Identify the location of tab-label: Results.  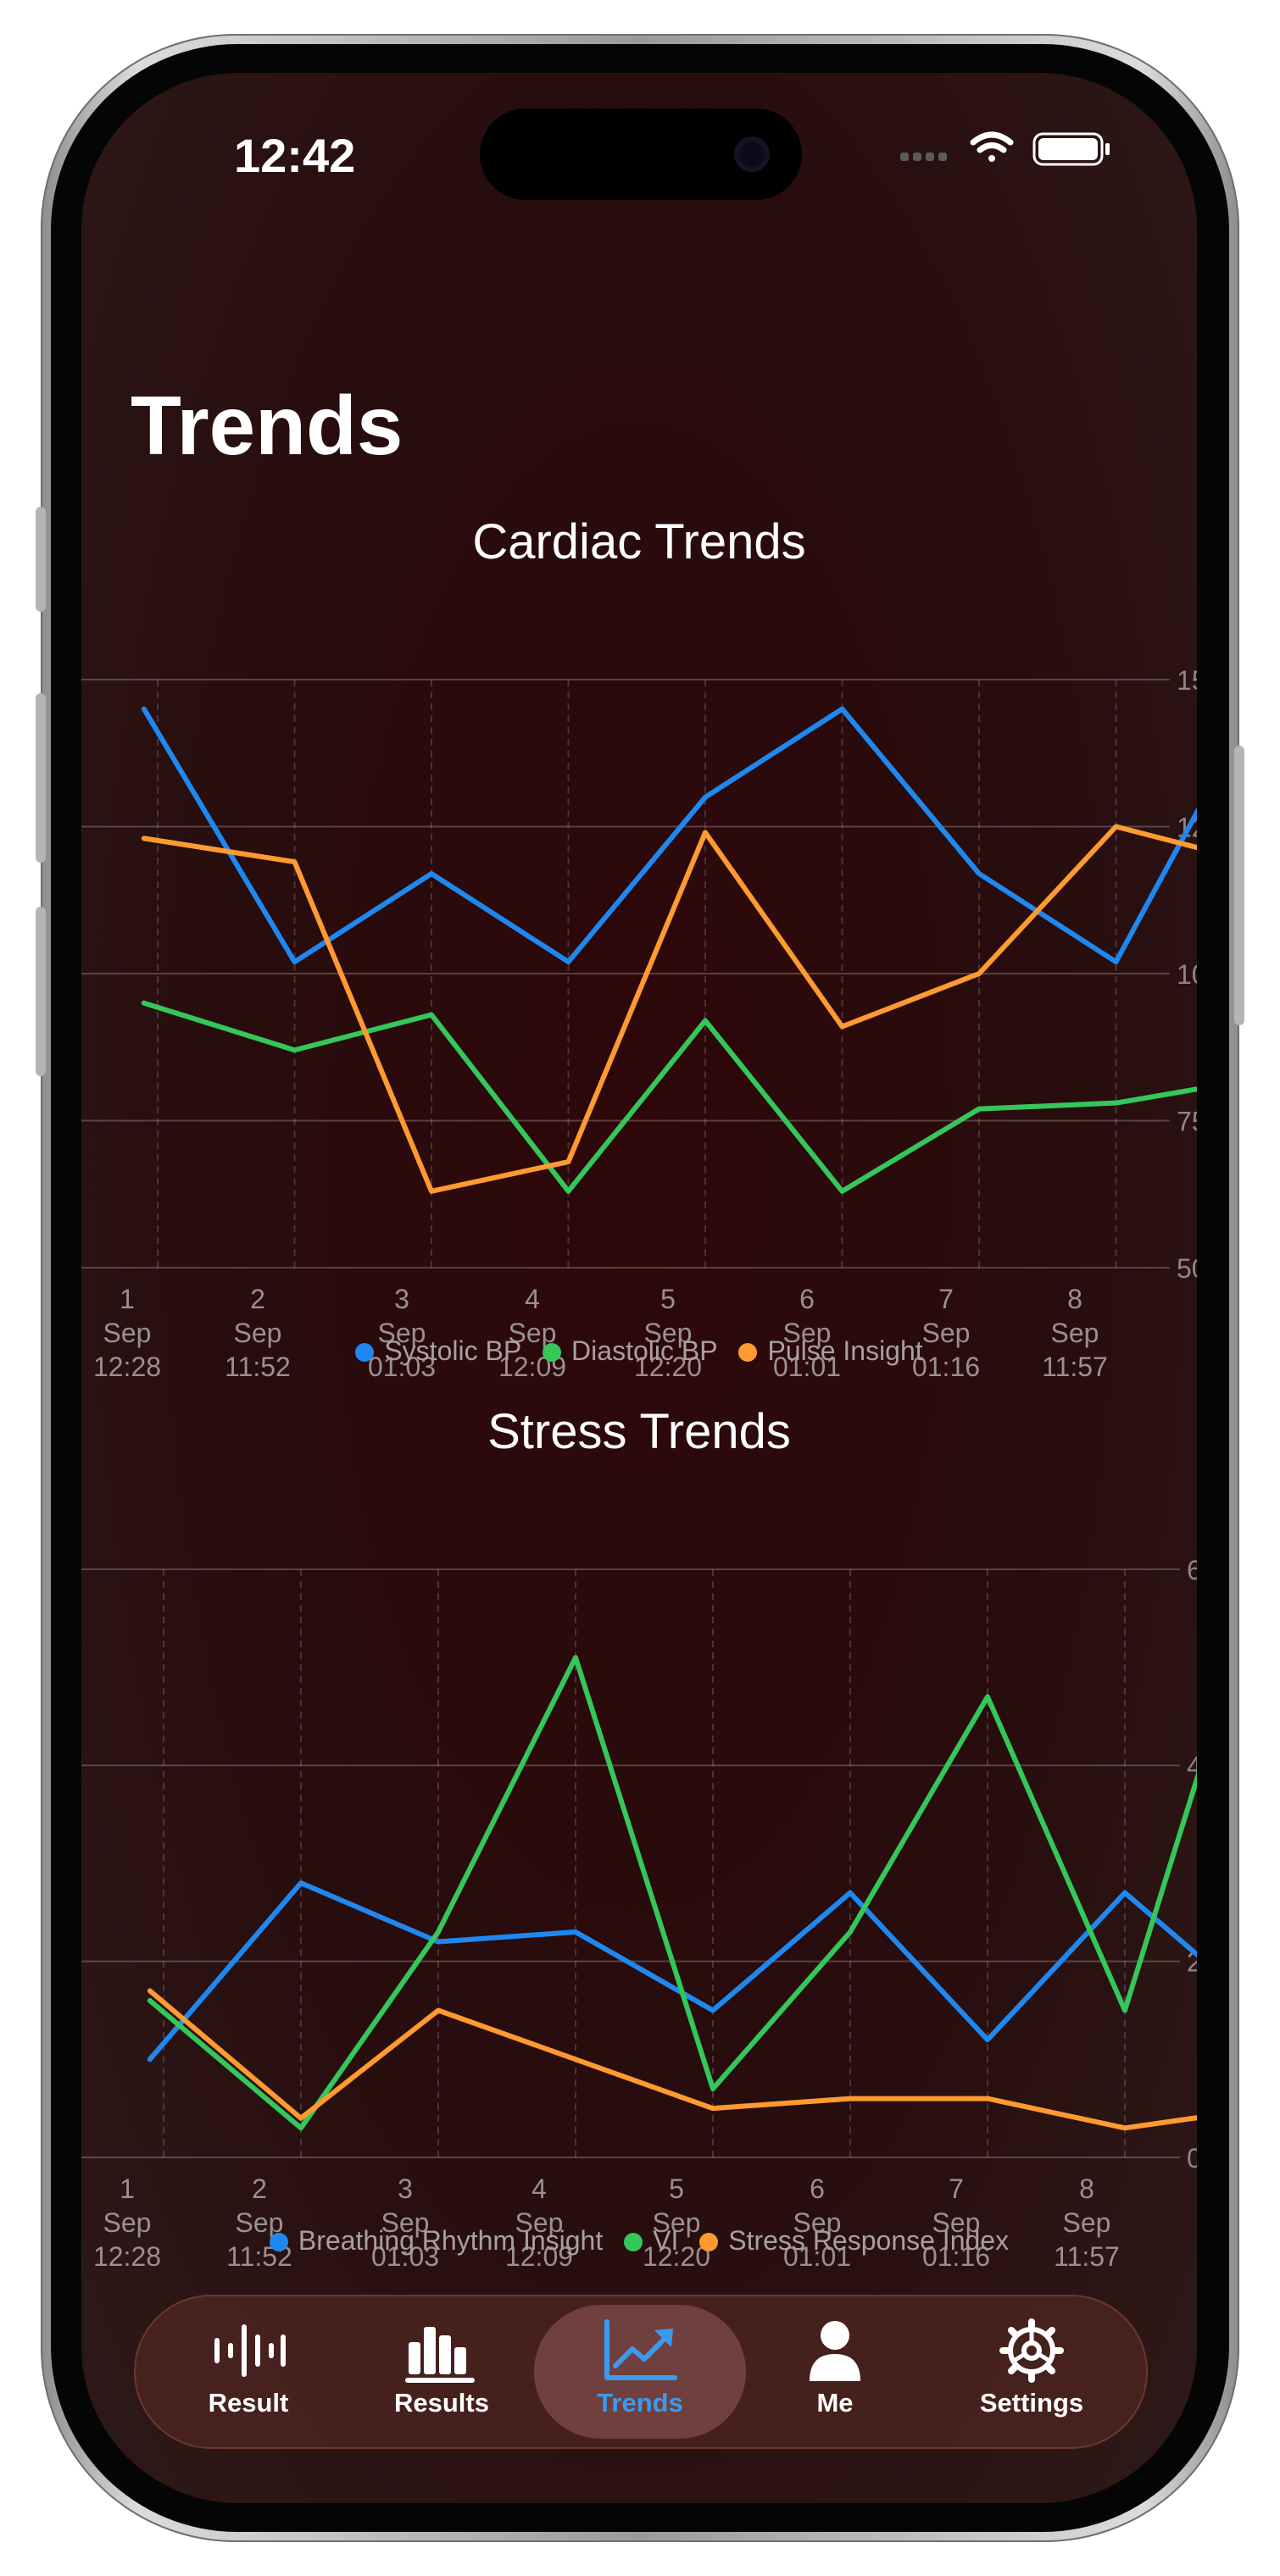
(441, 2403).